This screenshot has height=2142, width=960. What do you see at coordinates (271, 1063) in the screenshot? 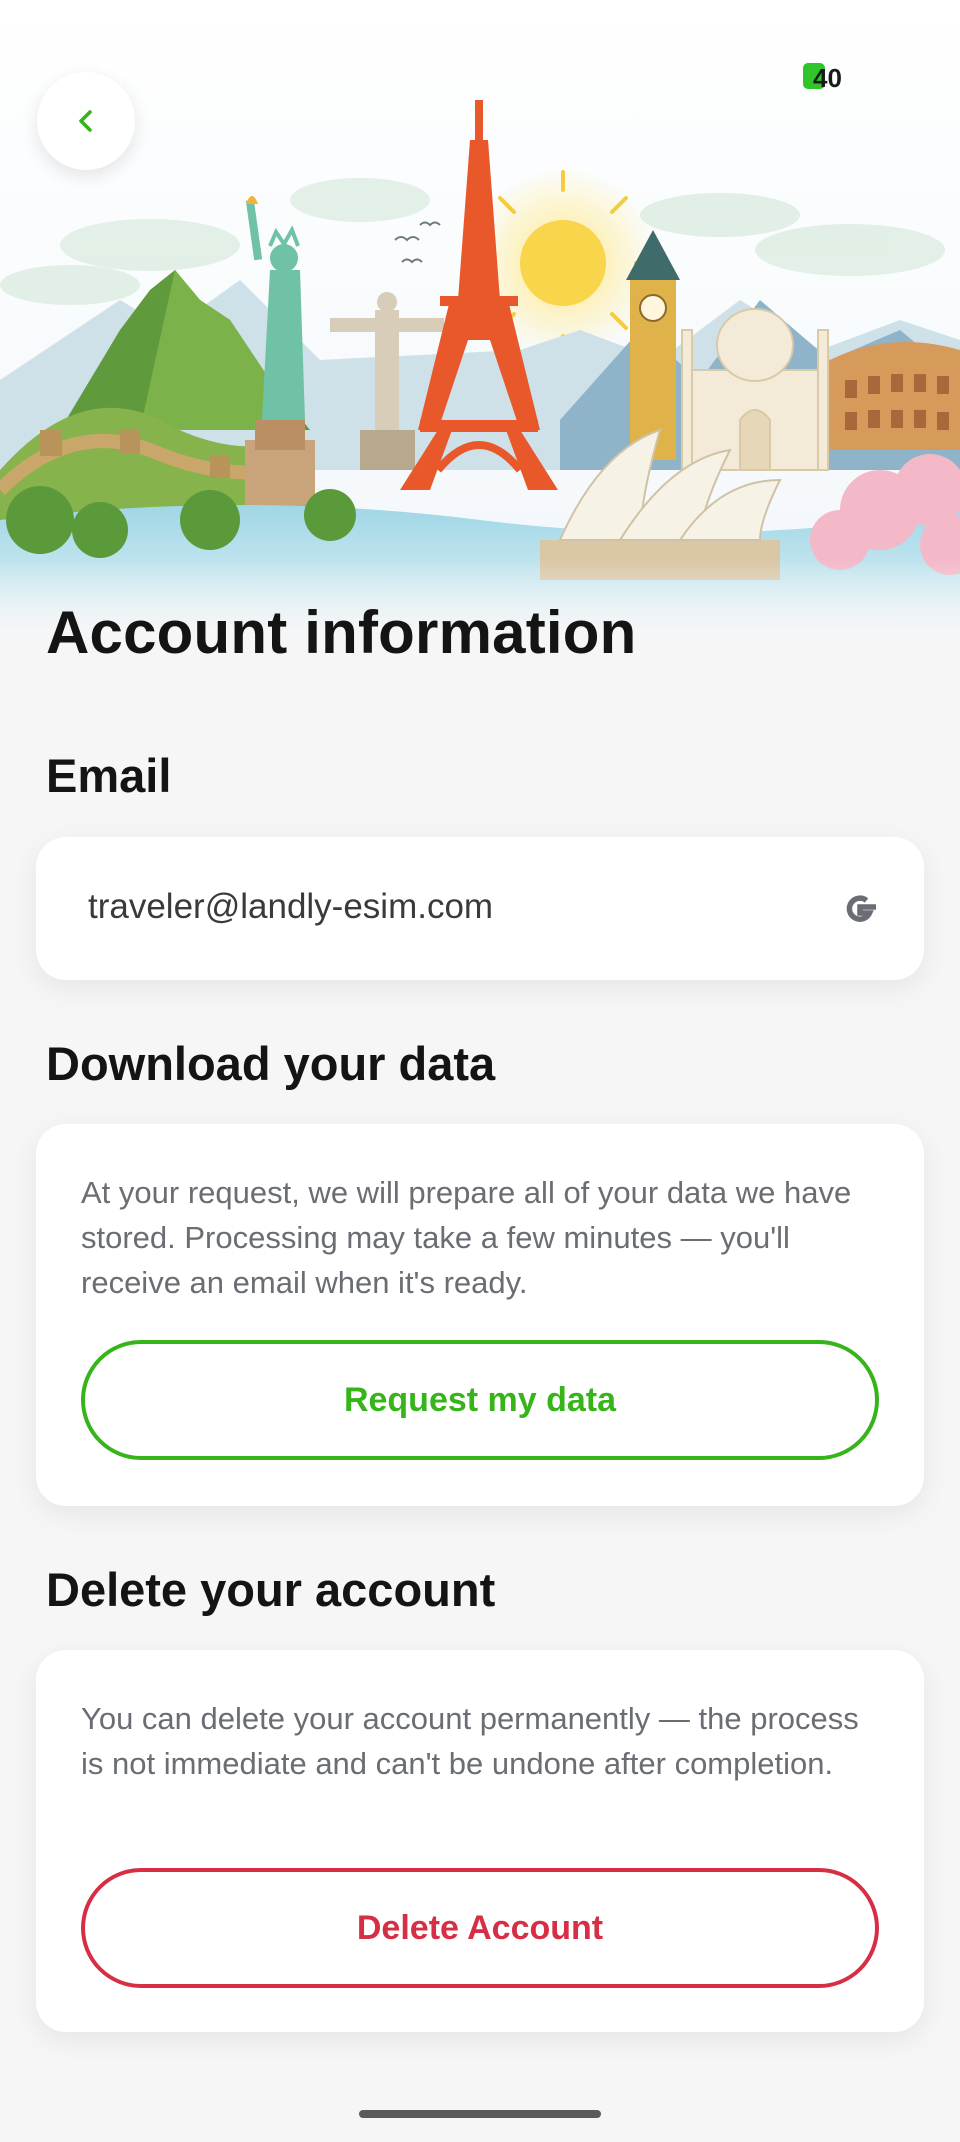
I see `download-section-title: Download your data` at bounding box center [271, 1063].